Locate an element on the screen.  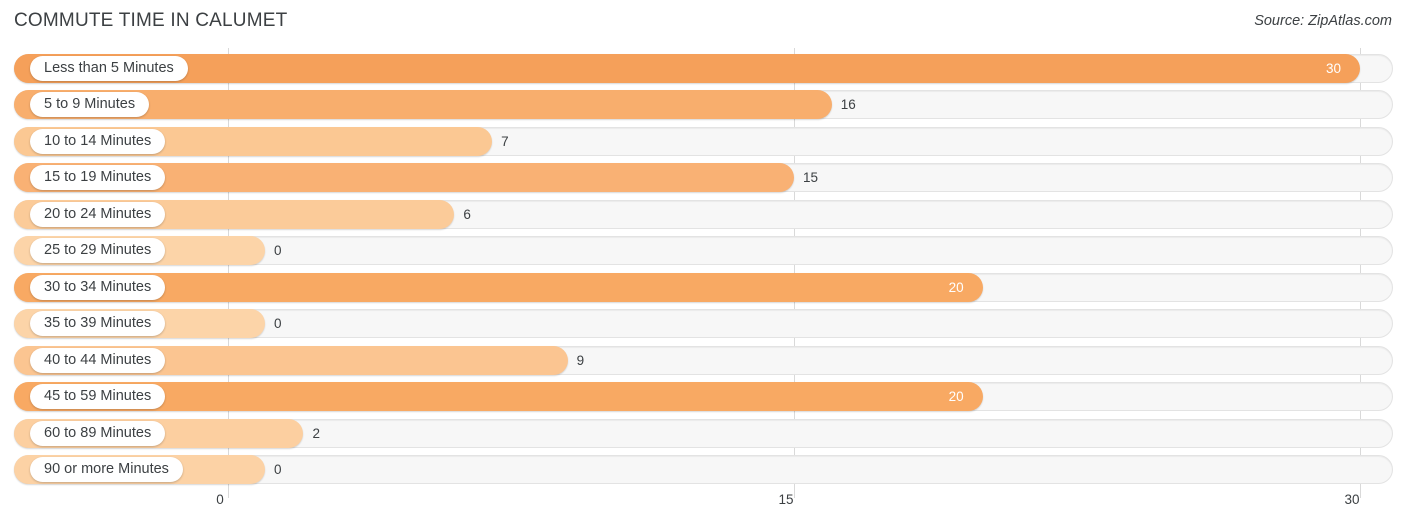
bar-category-label: 5 to 9 Minutes is located at coordinates (90, 105).